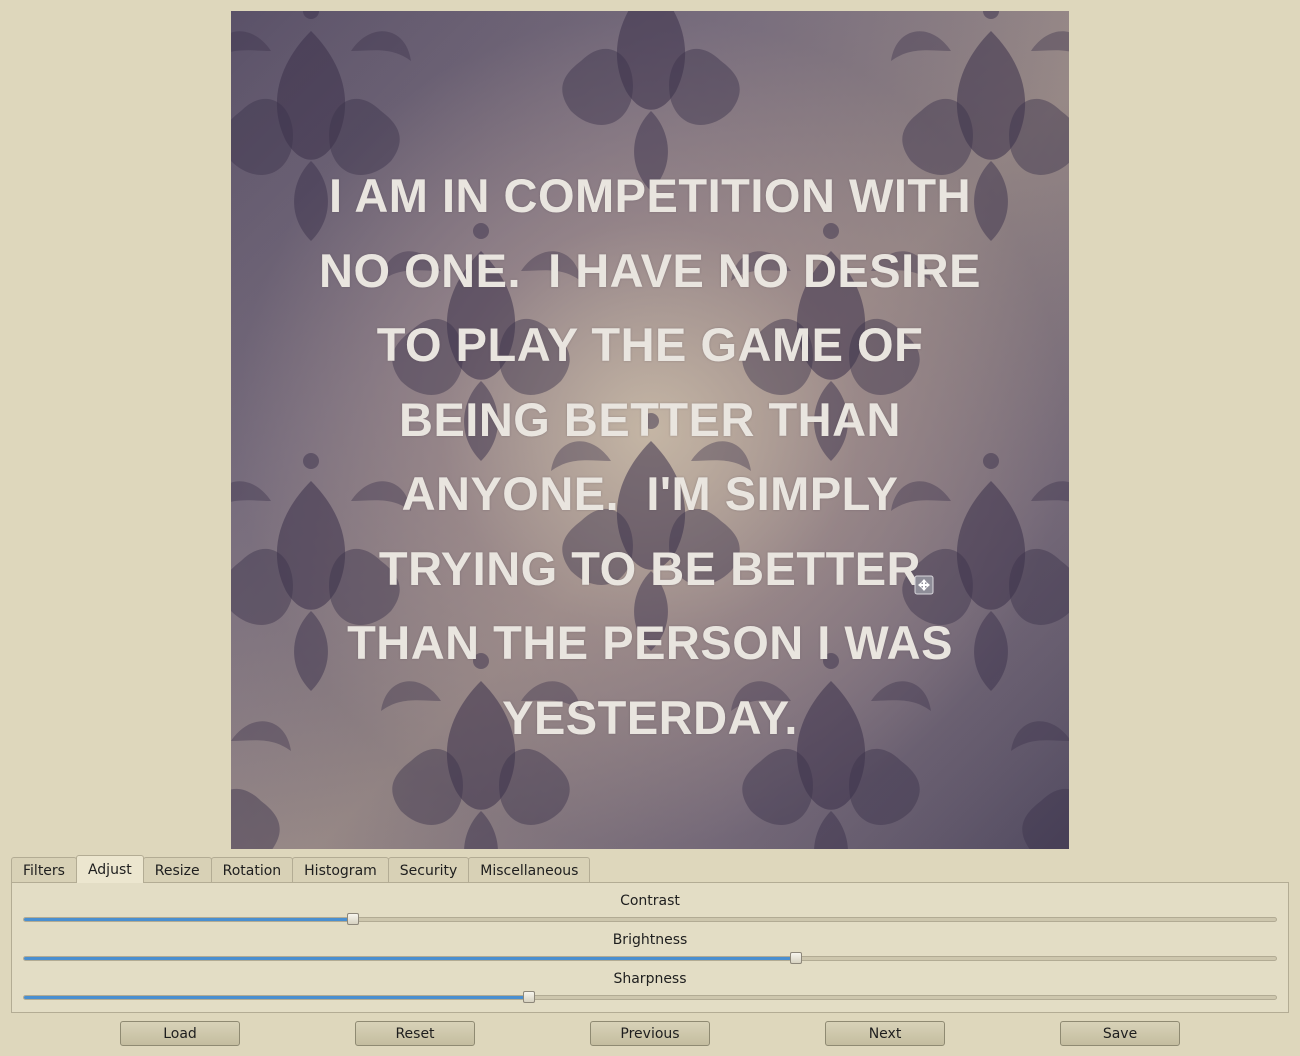  Describe the element at coordinates (528, 997) in the screenshot. I see `sharpness-slider-handle` at that location.